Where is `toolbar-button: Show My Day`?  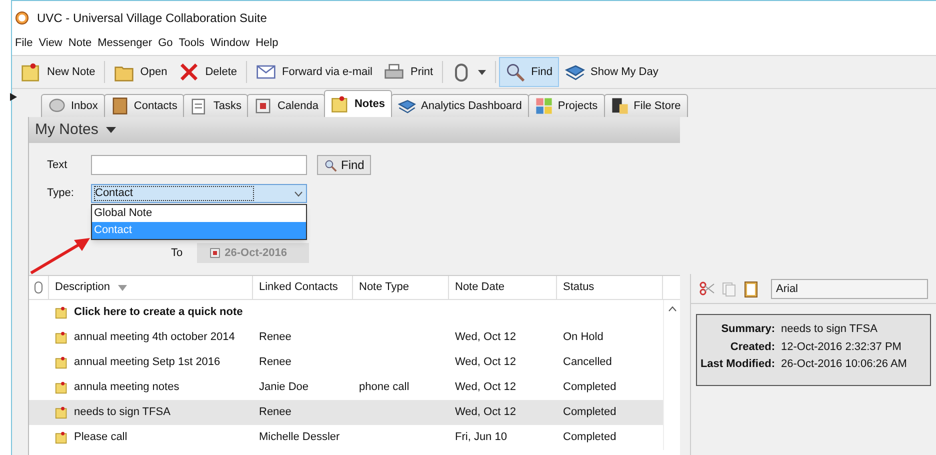 toolbar-button: Show My Day is located at coordinates (611, 72).